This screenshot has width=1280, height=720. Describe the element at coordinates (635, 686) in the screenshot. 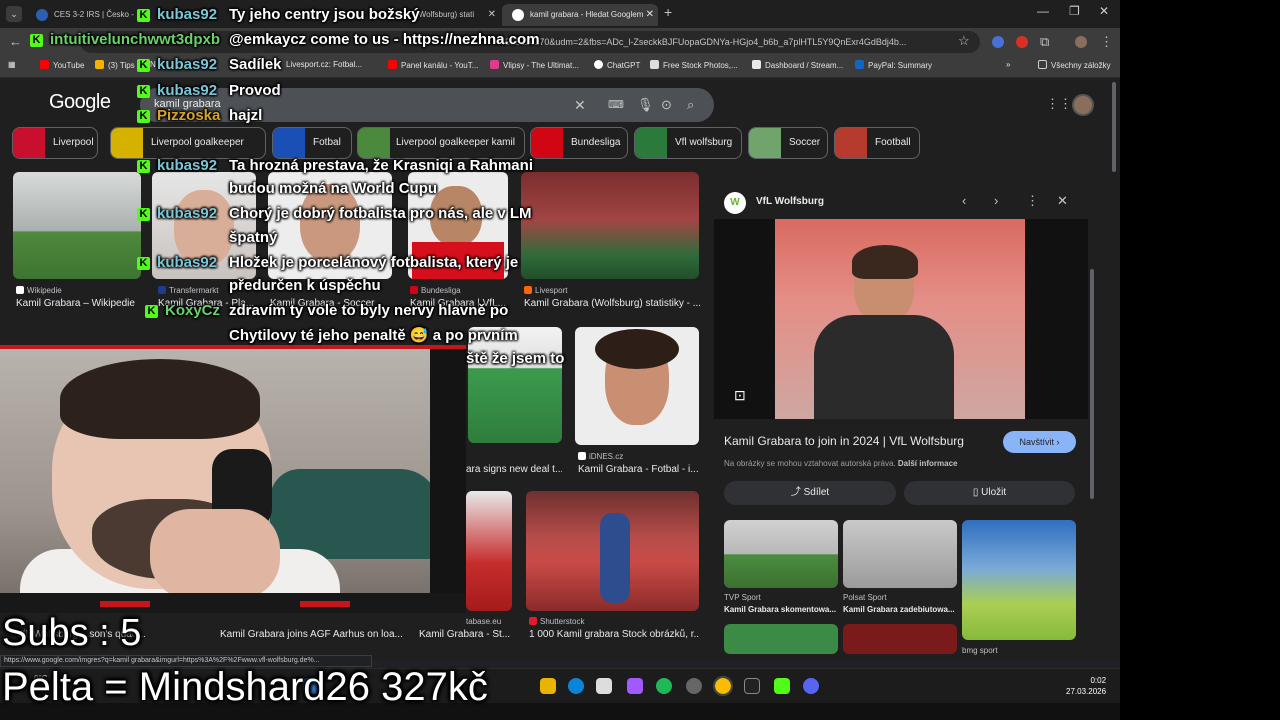

I see `app-icon` at that location.